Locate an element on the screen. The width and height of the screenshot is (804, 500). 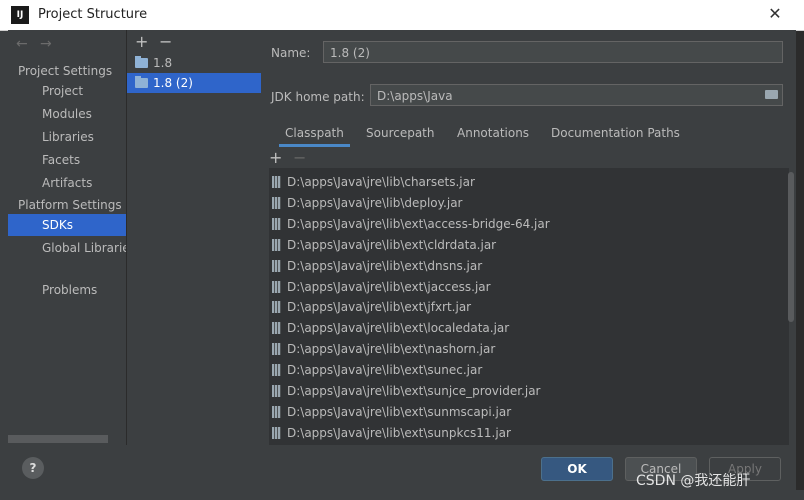
tab-documentation-paths: Documentation Paths is located at coordinates (615, 135).